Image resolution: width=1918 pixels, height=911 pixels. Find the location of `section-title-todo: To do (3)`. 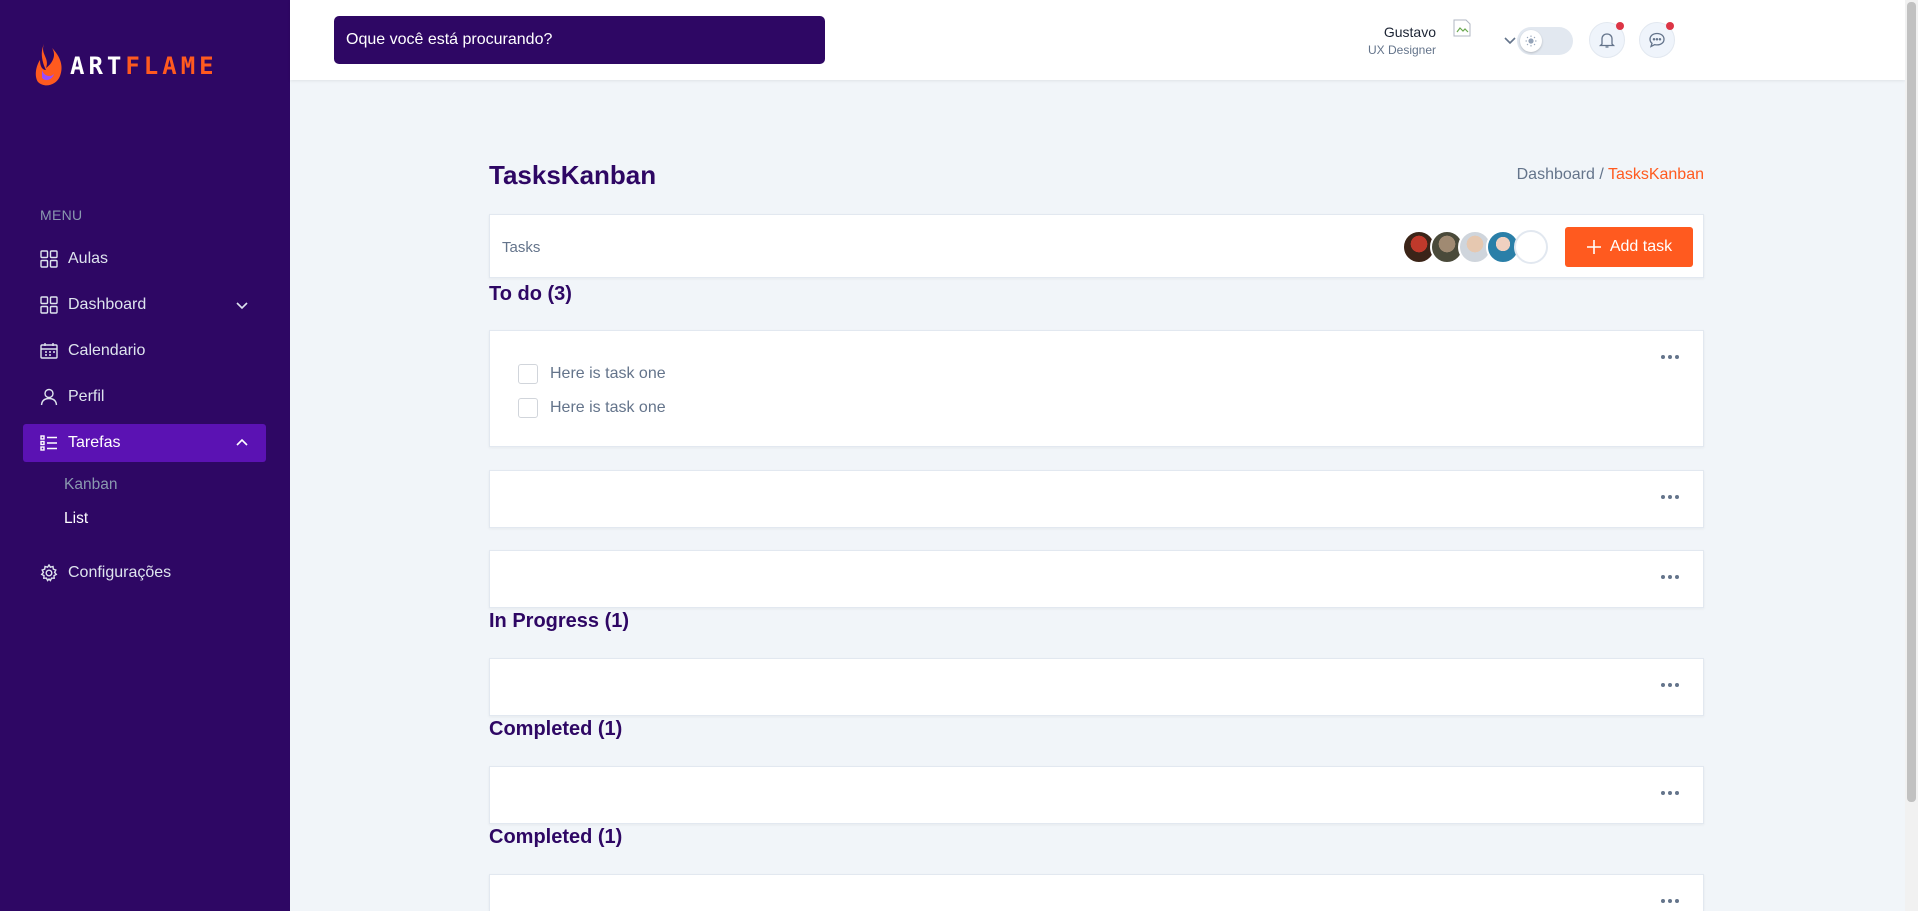

section-title-todo: To do (3) is located at coordinates (530, 294).